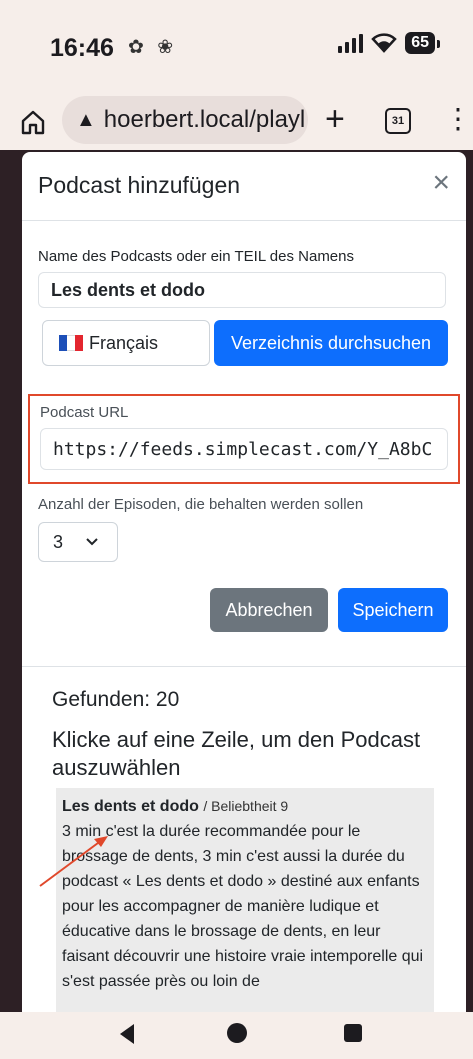 This screenshot has height=1059, width=473. What do you see at coordinates (393, 610) in the screenshot?
I see `save-button: Speichern` at bounding box center [393, 610].